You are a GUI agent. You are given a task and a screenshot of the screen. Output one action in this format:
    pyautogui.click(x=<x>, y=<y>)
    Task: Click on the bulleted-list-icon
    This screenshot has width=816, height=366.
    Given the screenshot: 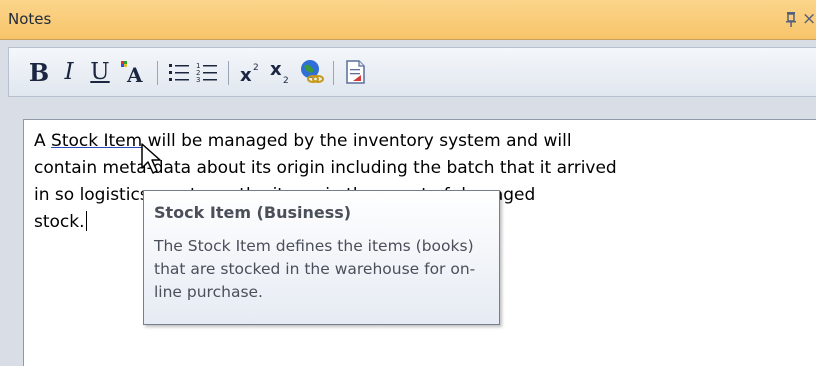 What is the action you would take?
    pyautogui.click(x=179, y=72)
    